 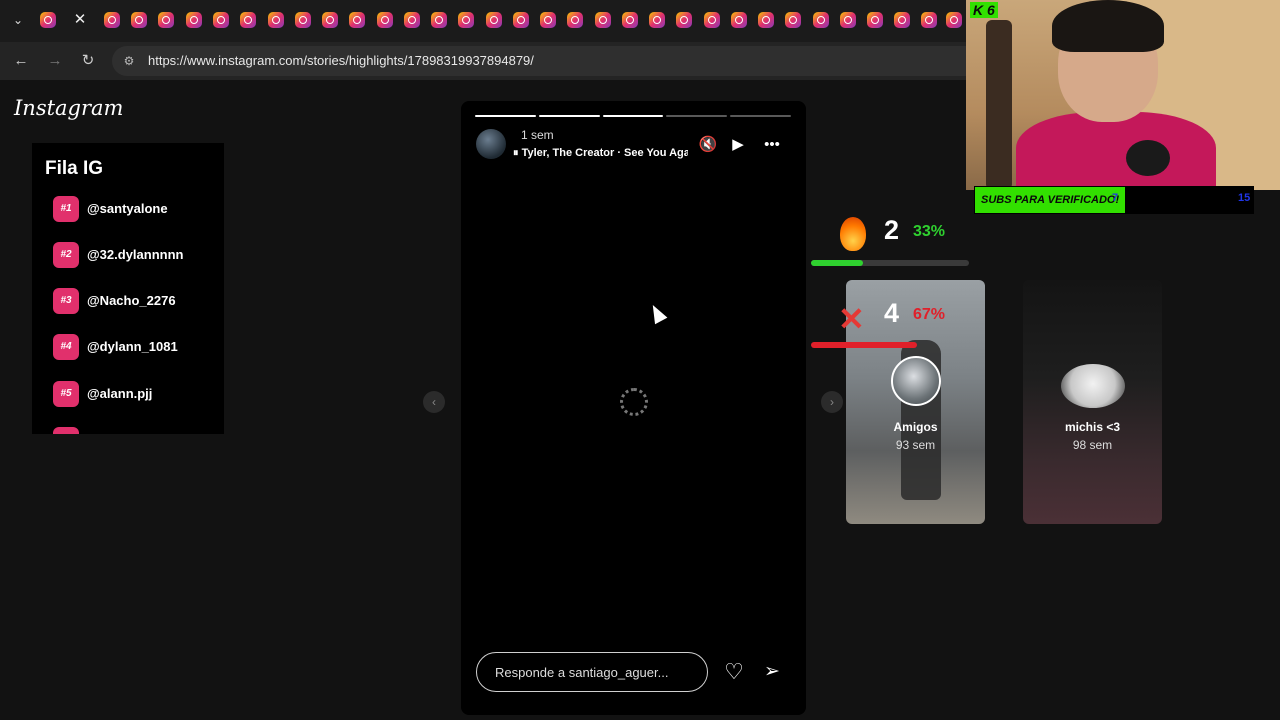 What do you see at coordinates (916, 381) in the screenshot?
I see `highlight-avatar` at bounding box center [916, 381].